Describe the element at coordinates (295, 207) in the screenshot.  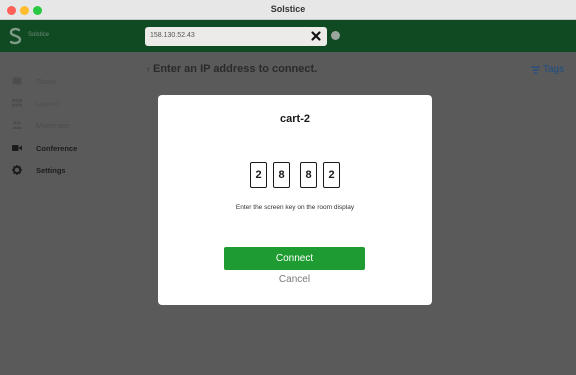
I see `dialog-instruction: Enter the screen key on the room display` at that location.